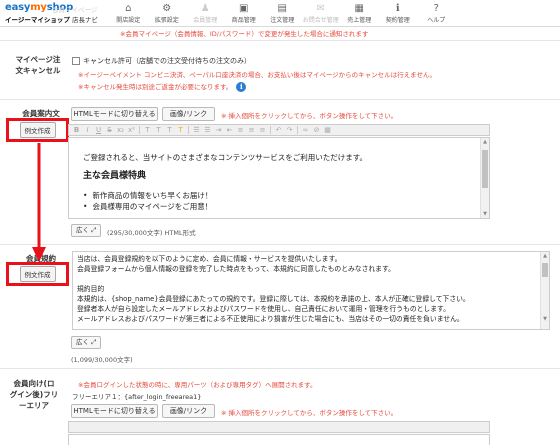  I want to click on nav-item-2: ♟ 会員管理, so click(205, 13).